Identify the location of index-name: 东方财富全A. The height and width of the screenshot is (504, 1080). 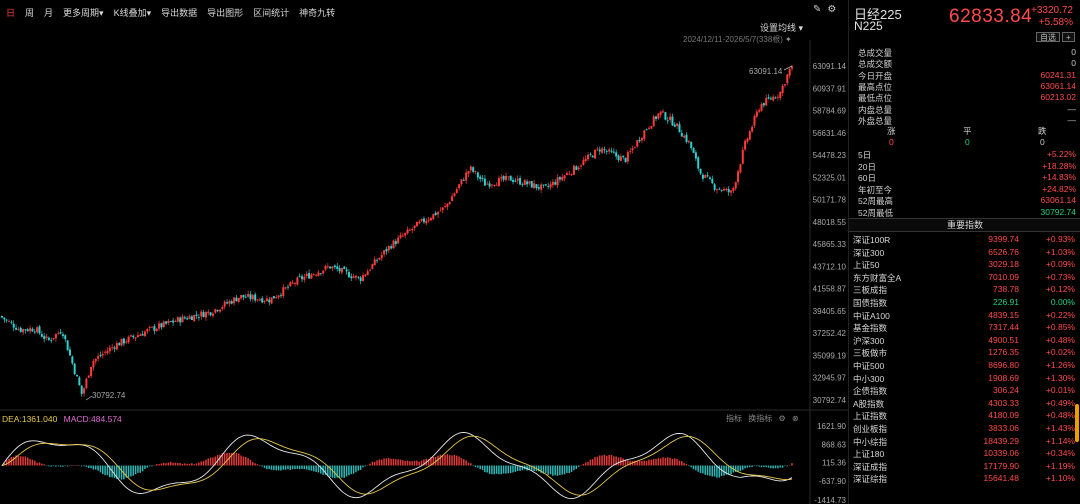
(877, 277).